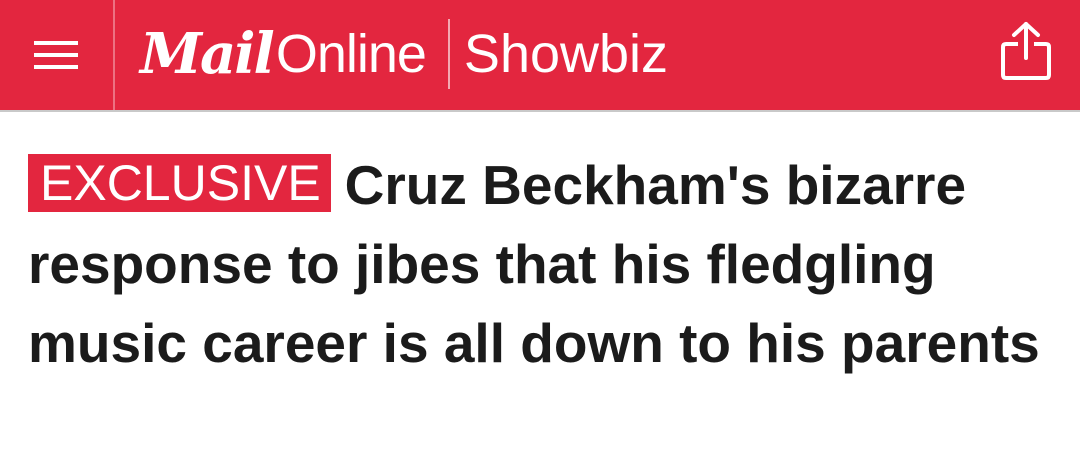 The width and height of the screenshot is (1080, 469). I want to click on share-button, so click(1026, 51).